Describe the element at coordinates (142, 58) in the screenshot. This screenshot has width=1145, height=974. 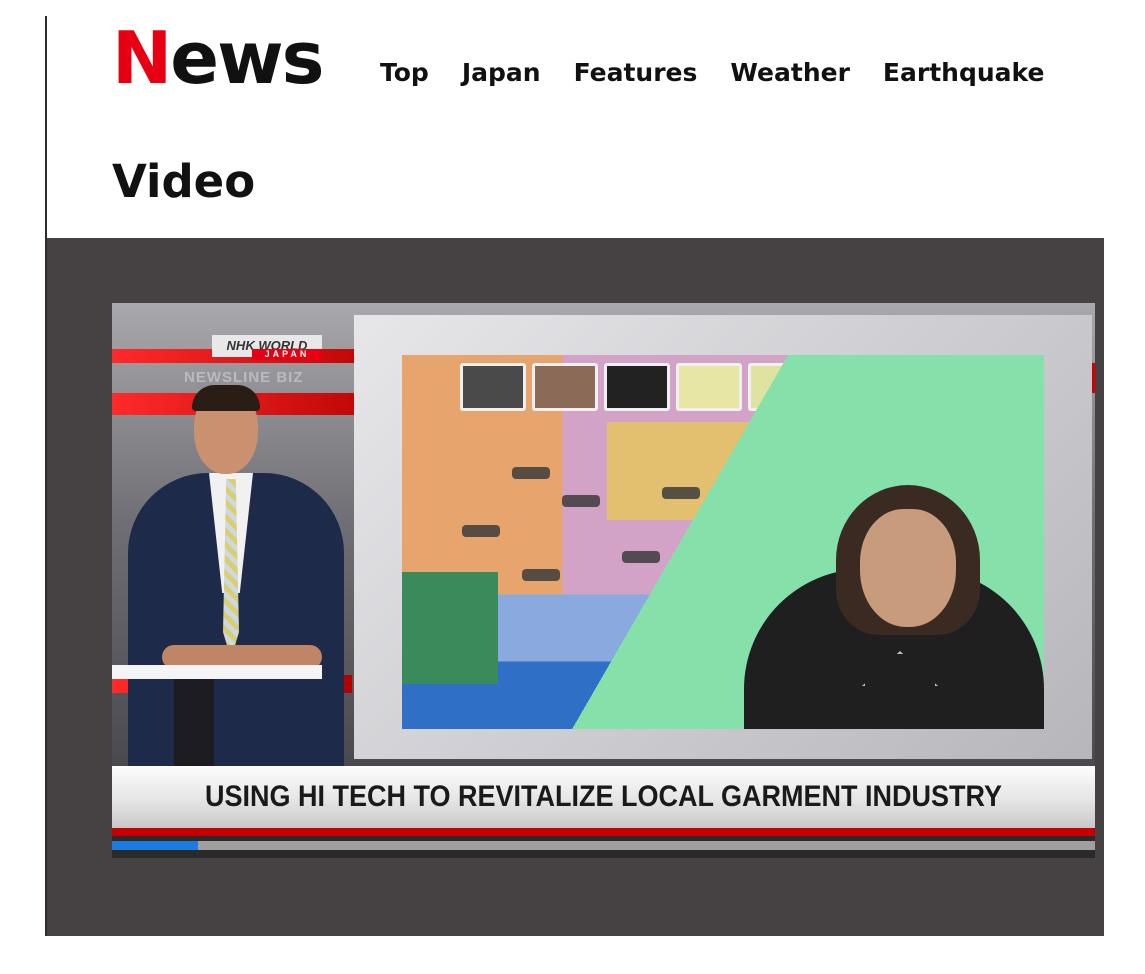
I see `logo-first-letter: N` at that location.